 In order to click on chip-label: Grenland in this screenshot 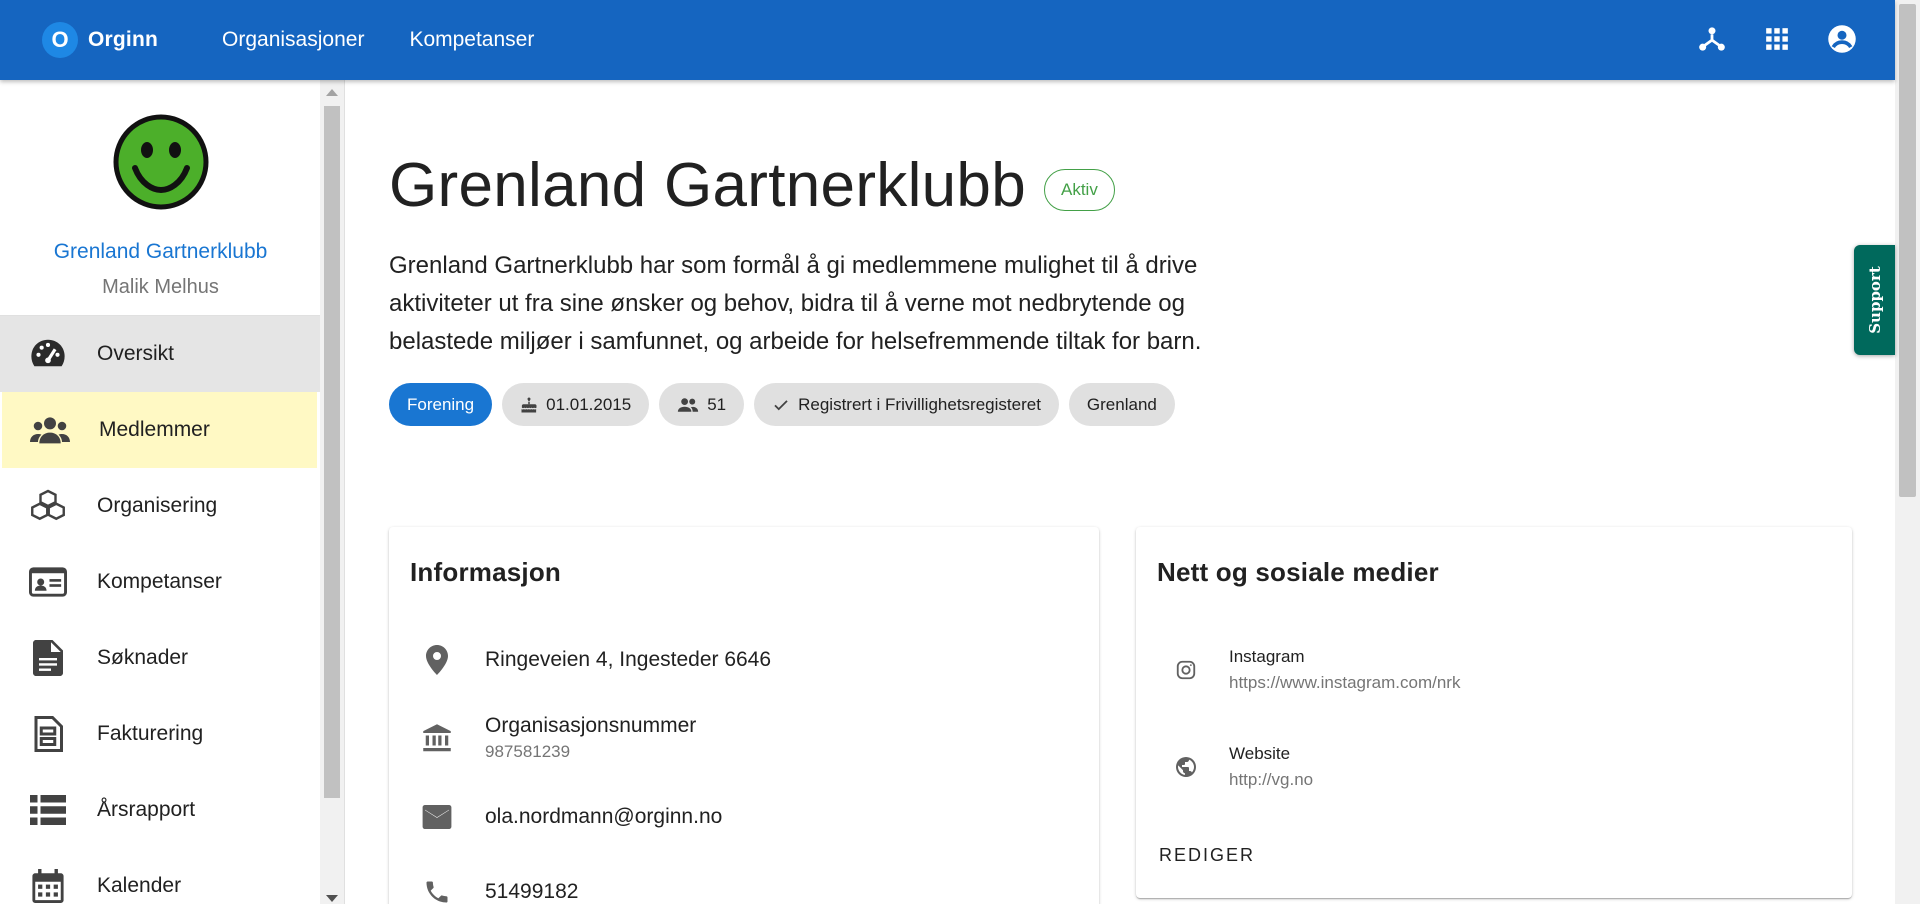, I will do `click(1121, 404)`.